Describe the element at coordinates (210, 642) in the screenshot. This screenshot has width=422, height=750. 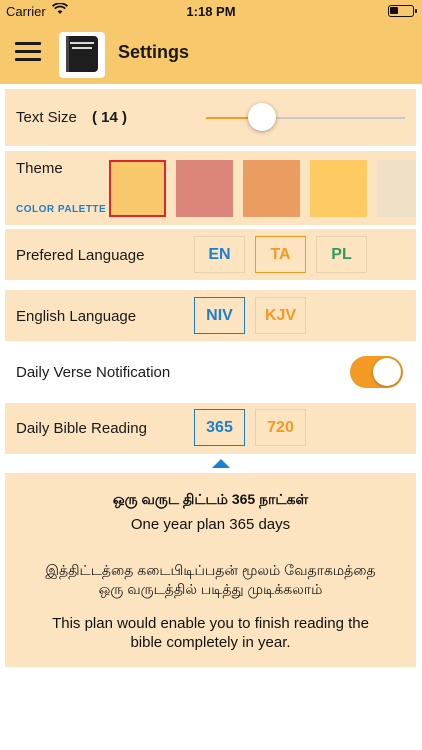
I see `plan-desc-english-2: bible completely in year.` at that location.